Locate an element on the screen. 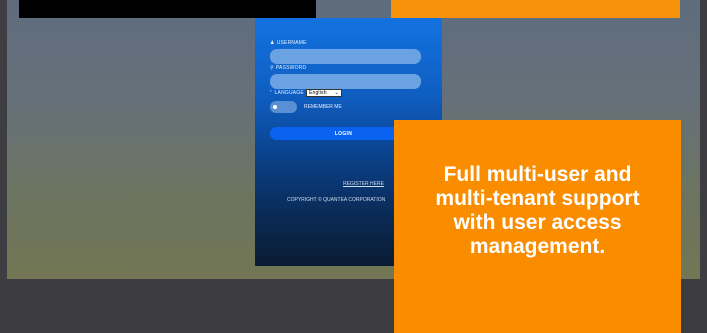 The height and width of the screenshot is (333, 707). remember-me-toggle is located at coordinates (283, 107).